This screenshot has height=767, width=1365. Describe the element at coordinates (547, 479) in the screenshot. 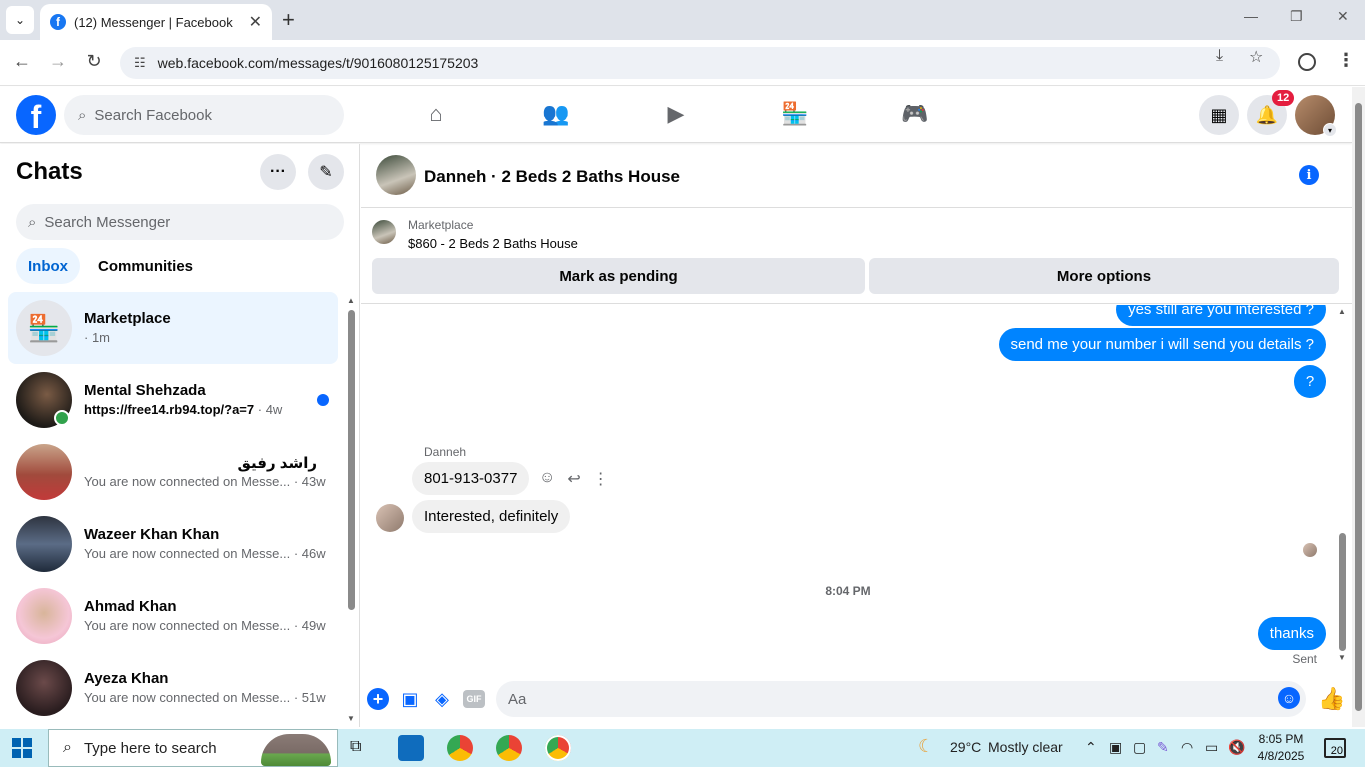

I see `react-emoji-icon: ☺` at that location.